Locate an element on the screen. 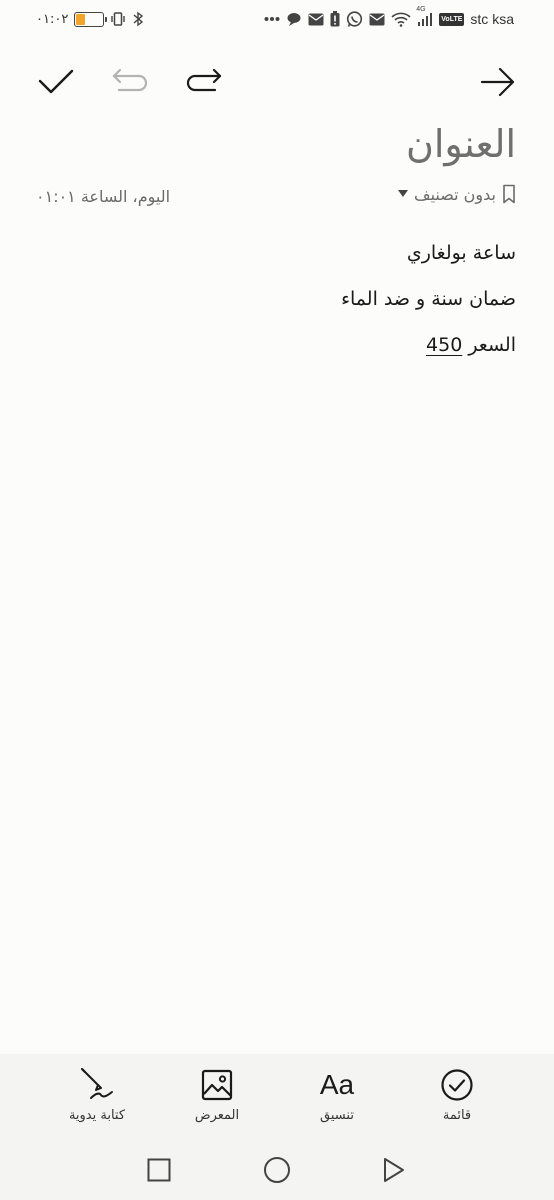  back-button is located at coordinates (498, 82).